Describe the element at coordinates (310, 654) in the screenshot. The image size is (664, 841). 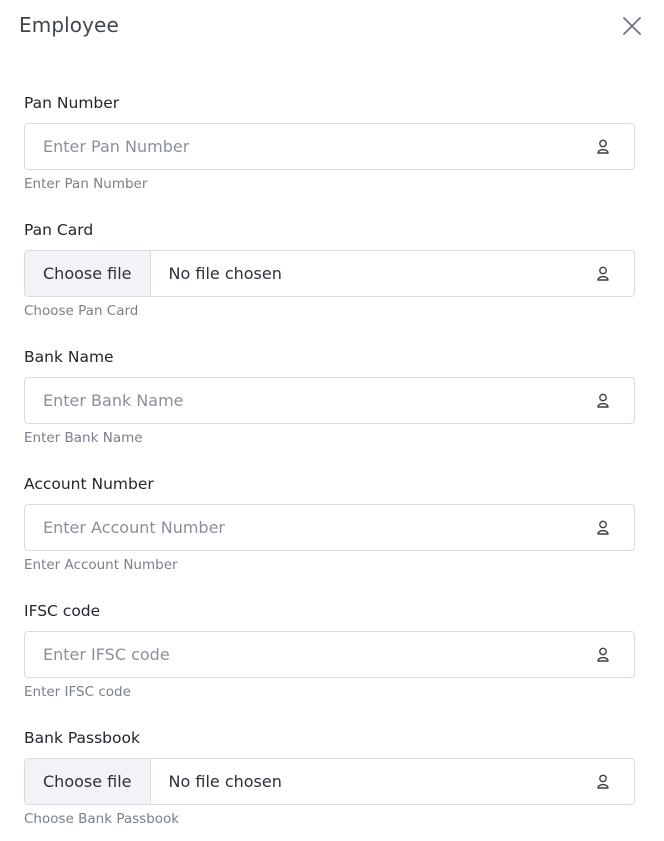
I see `ifsc-code-input` at that location.